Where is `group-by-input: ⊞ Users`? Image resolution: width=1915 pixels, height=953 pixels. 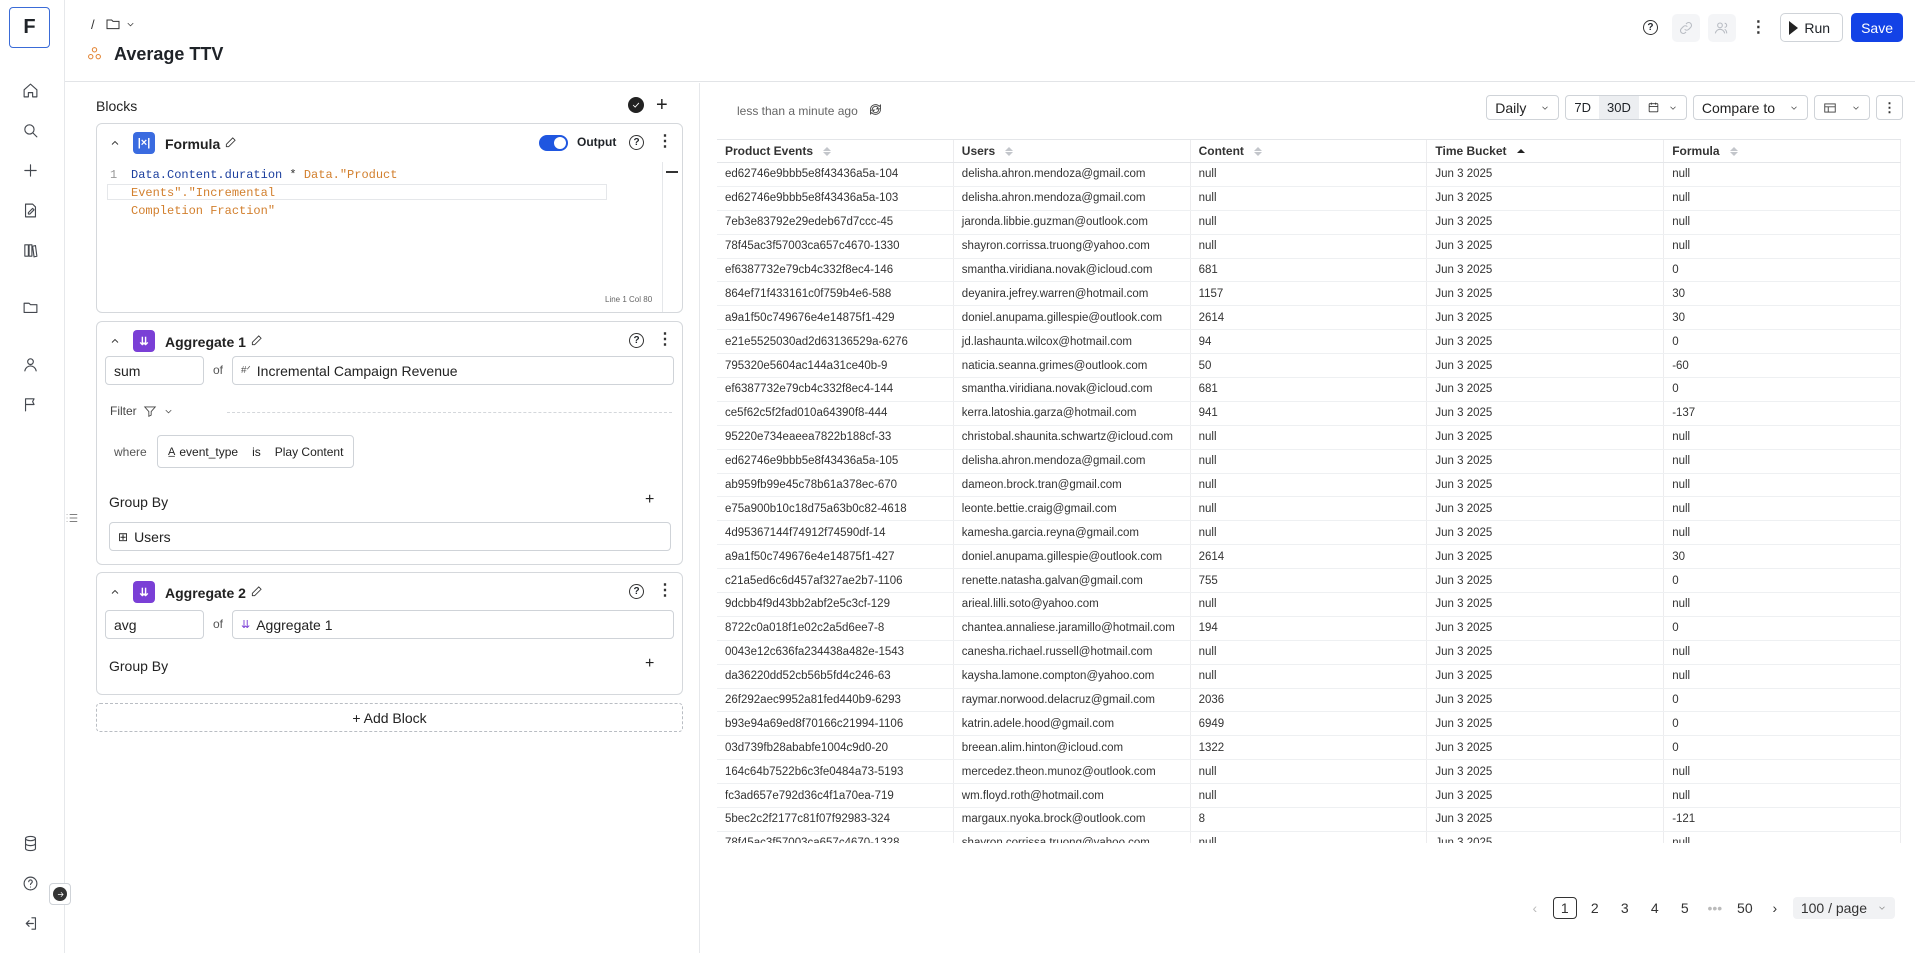
group-by-input: ⊞ Users is located at coordinates (390, 536).